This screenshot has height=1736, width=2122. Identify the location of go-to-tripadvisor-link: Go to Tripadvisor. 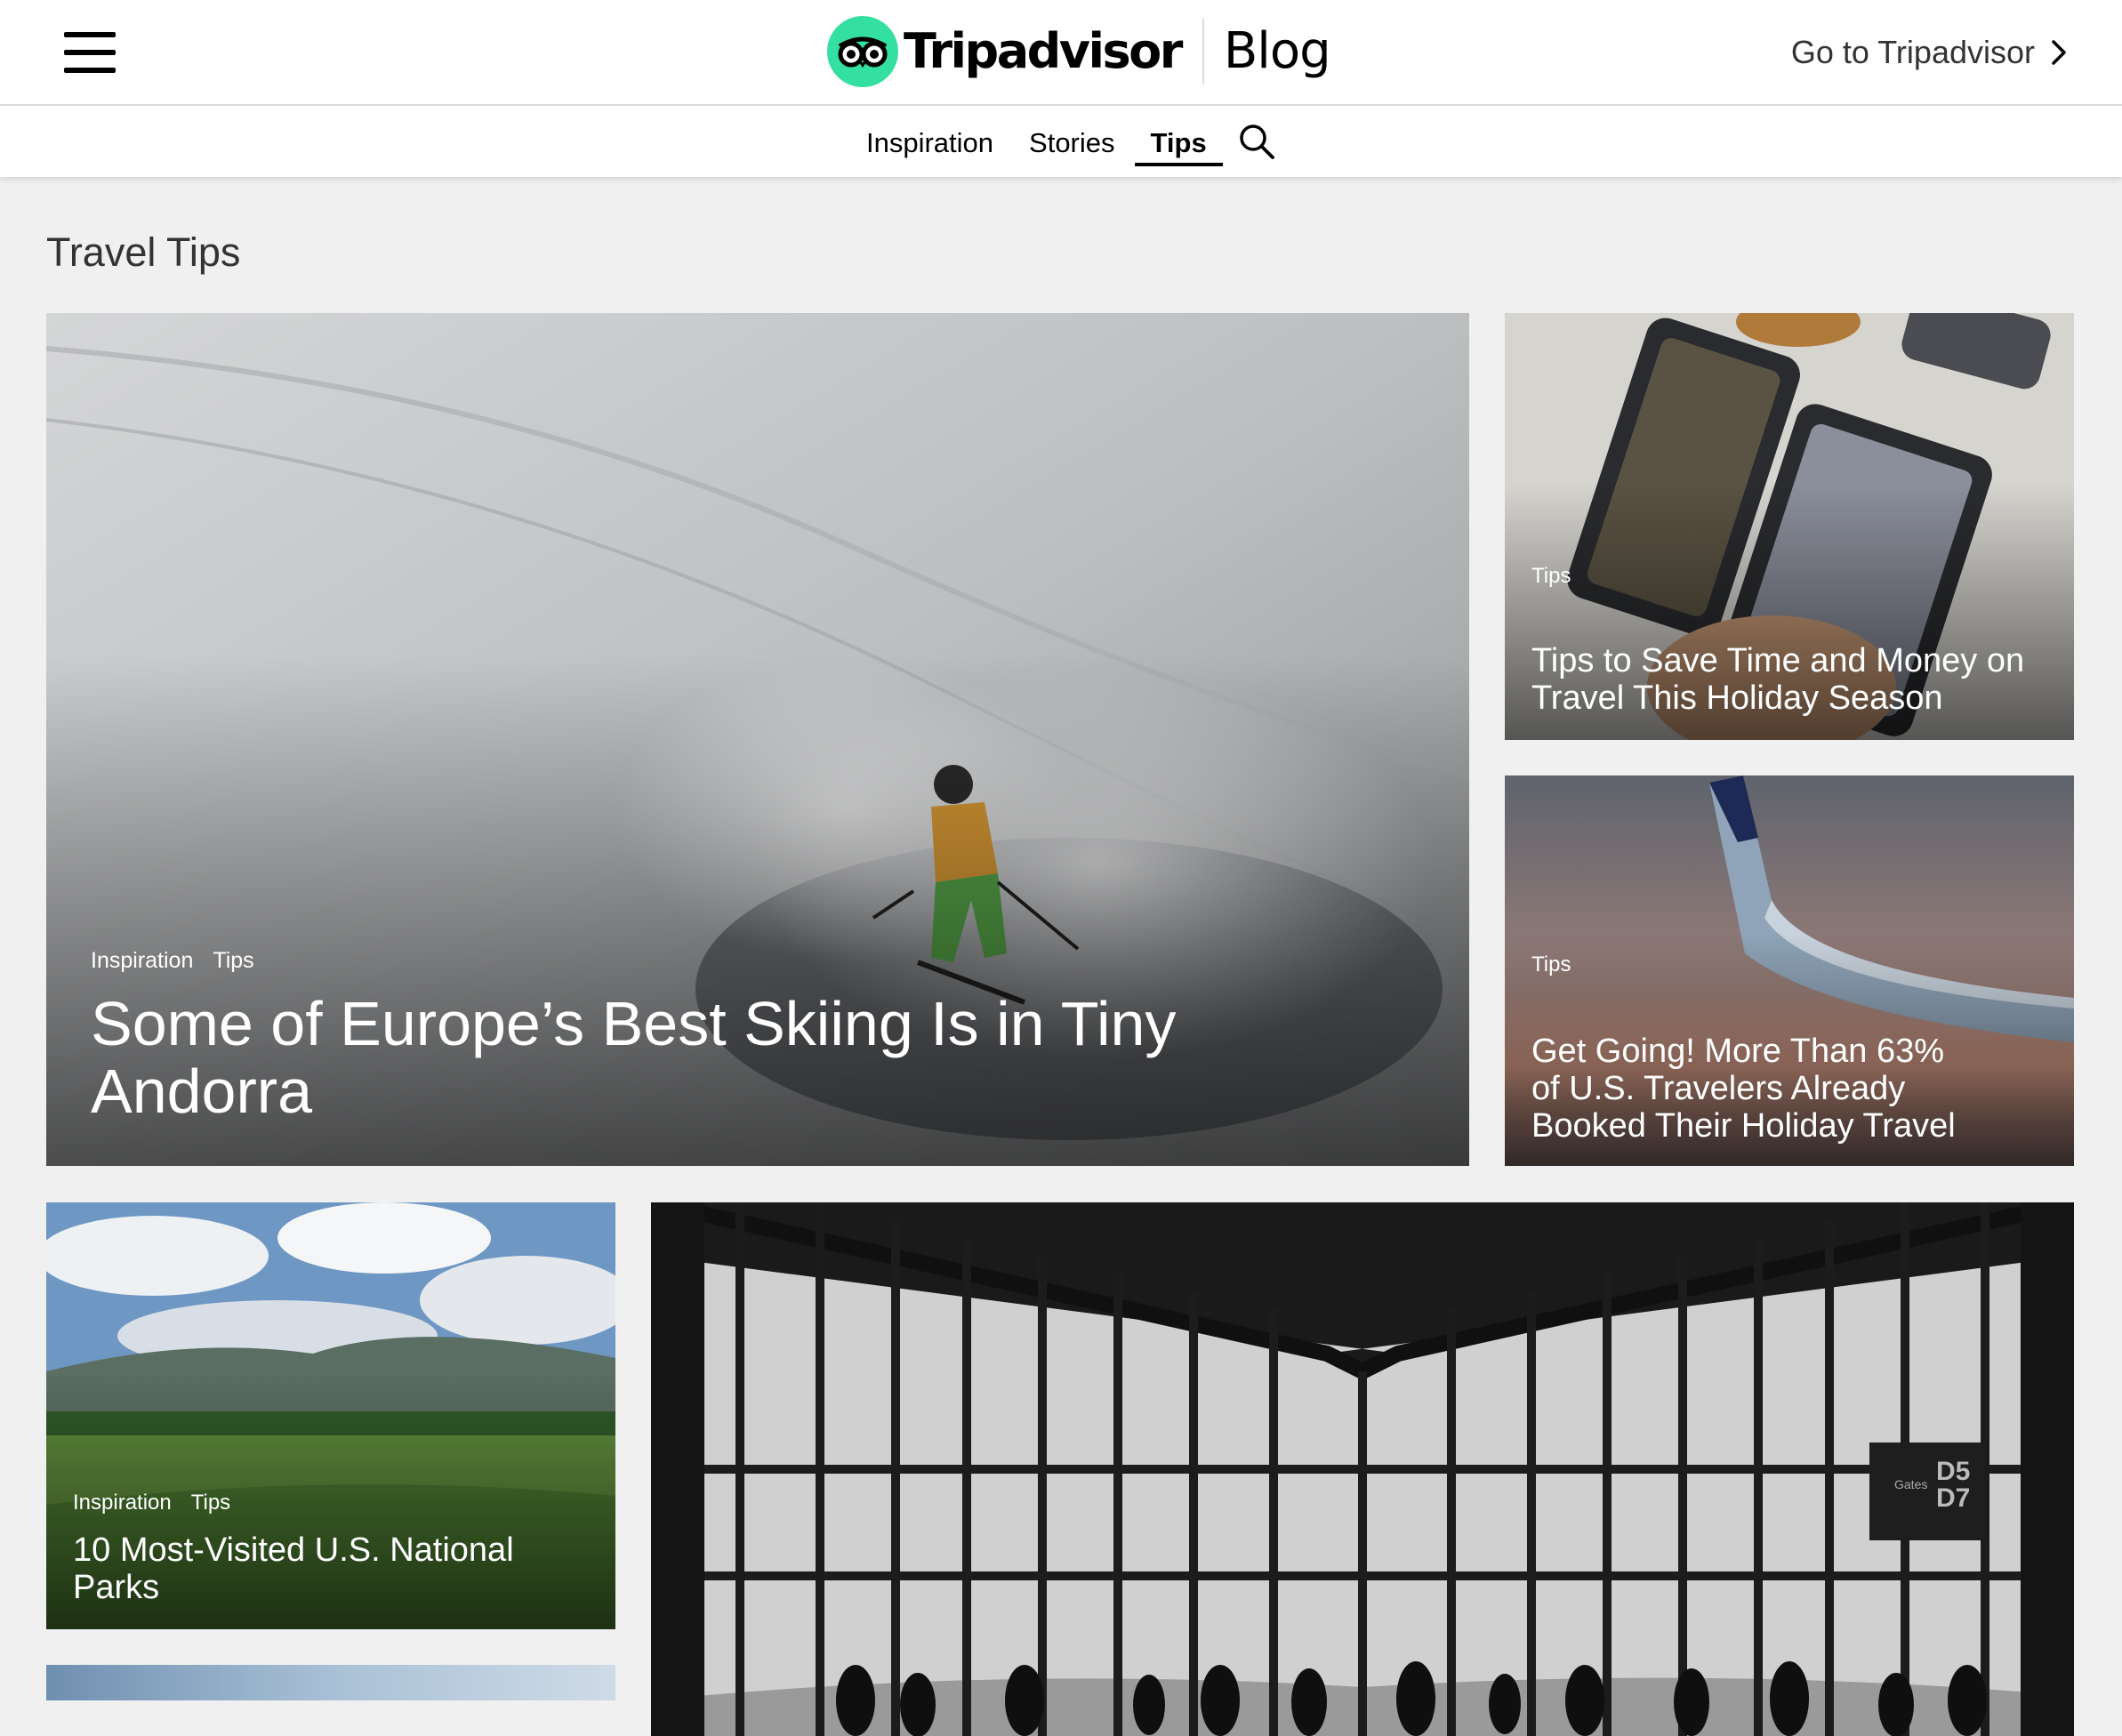
(1929, 52).